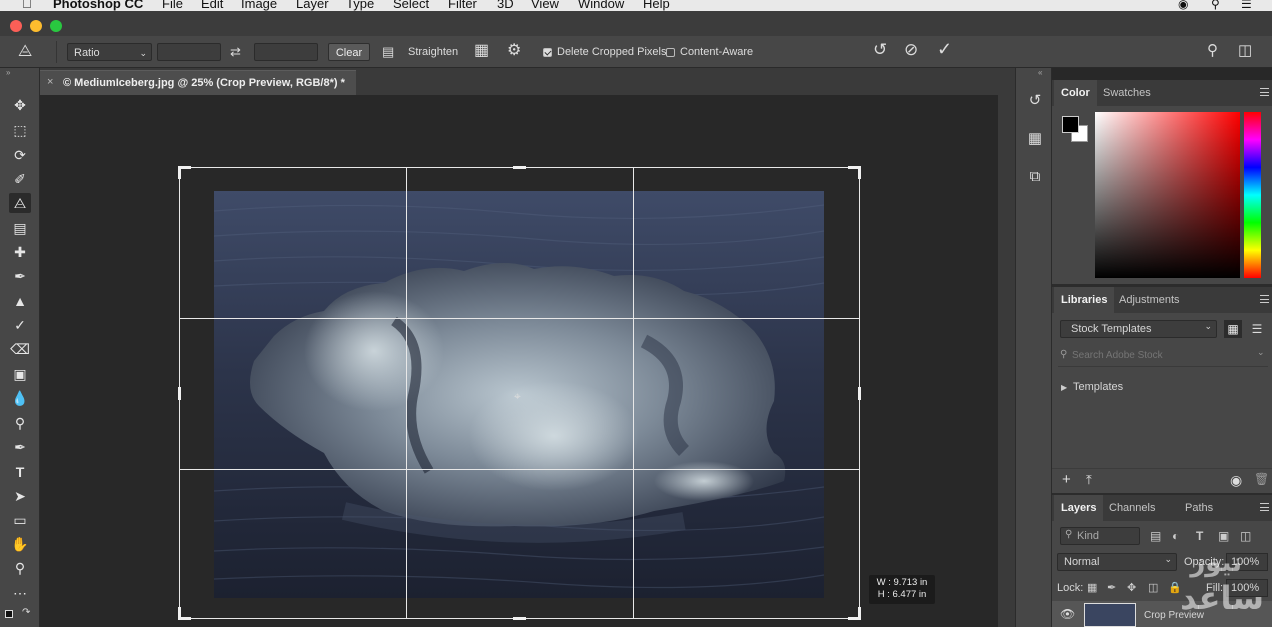 Image resolution: width=1272 pixels, height=627 pixels. Describe the element at coordinates (854, 172) in the screenshot. I see `crop-handle-top-right` at that location.